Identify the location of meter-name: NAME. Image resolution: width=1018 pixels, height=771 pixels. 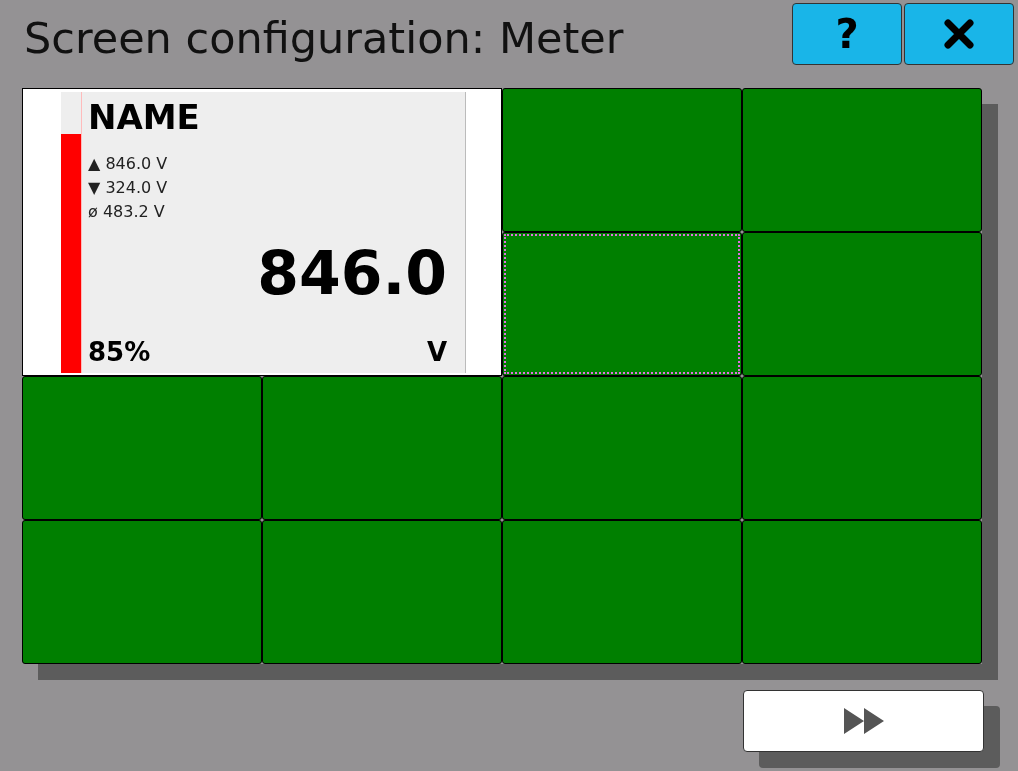
(144, 117).